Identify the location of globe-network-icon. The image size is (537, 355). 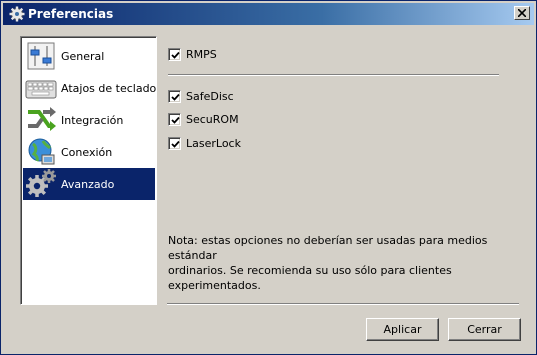
(41, 151).